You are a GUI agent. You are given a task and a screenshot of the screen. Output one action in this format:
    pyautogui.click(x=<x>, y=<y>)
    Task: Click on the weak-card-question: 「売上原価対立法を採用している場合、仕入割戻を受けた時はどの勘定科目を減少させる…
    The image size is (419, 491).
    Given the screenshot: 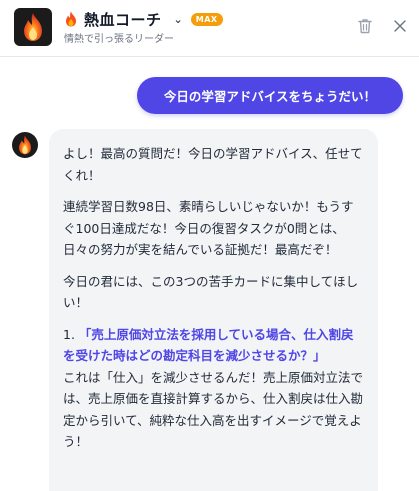 What is the action you would take?
    pyautogui.click(x=208, y=345)
    